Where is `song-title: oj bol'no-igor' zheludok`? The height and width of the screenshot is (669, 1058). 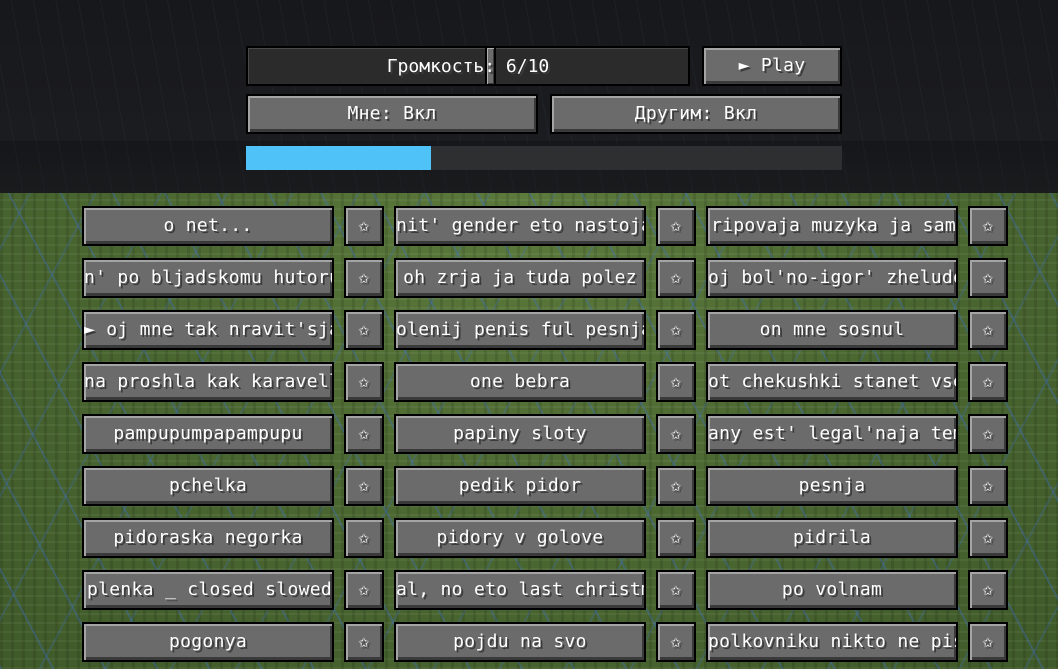 song-title: oj bol'no-igor' zheludok is located at coordinates (833, 277).